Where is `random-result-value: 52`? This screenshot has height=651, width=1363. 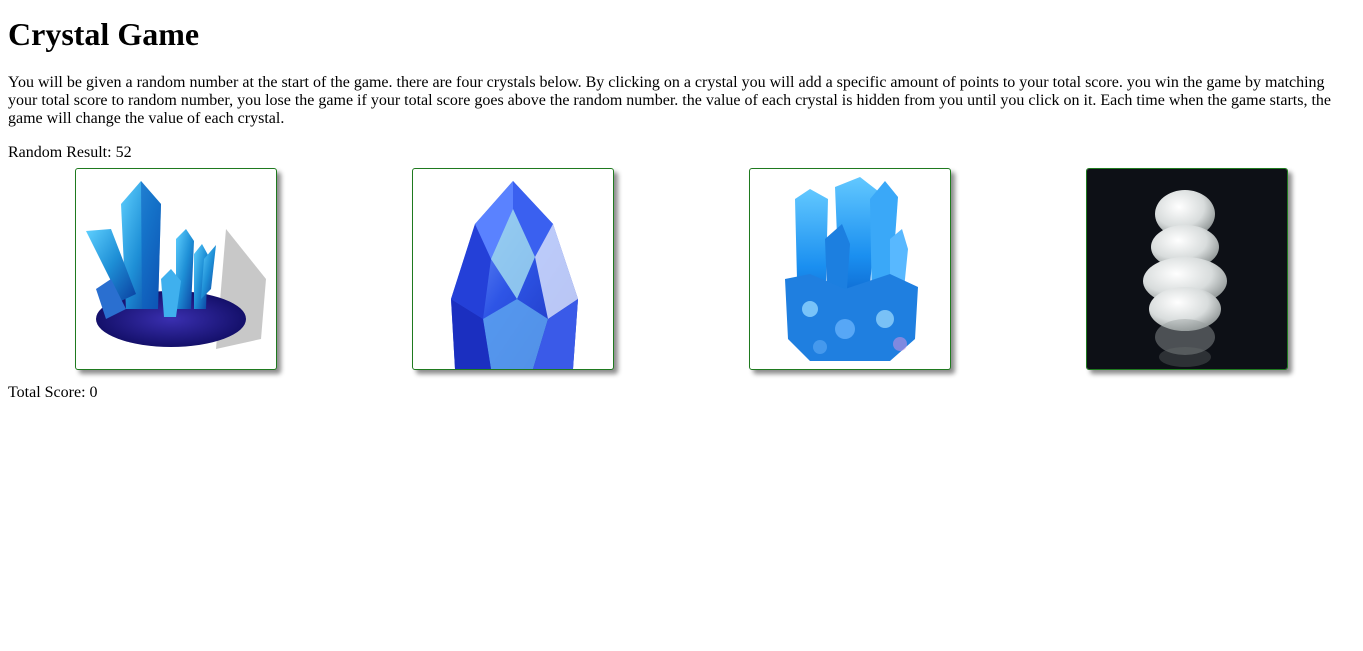 random-result-value: 52 is located at coordinates (123, 152).